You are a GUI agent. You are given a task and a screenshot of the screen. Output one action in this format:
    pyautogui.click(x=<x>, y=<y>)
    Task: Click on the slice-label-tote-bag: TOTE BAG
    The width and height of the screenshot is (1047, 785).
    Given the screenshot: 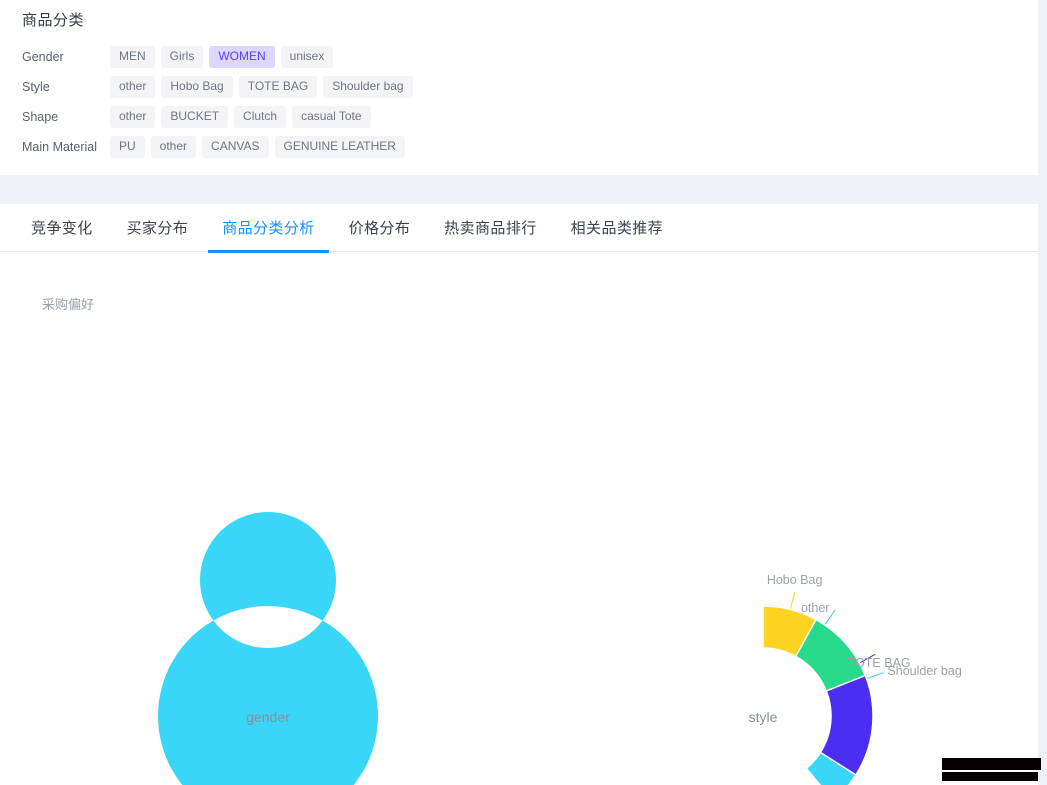 What is the action you would take?
    pyautogui.click(x=879, y=663)
    